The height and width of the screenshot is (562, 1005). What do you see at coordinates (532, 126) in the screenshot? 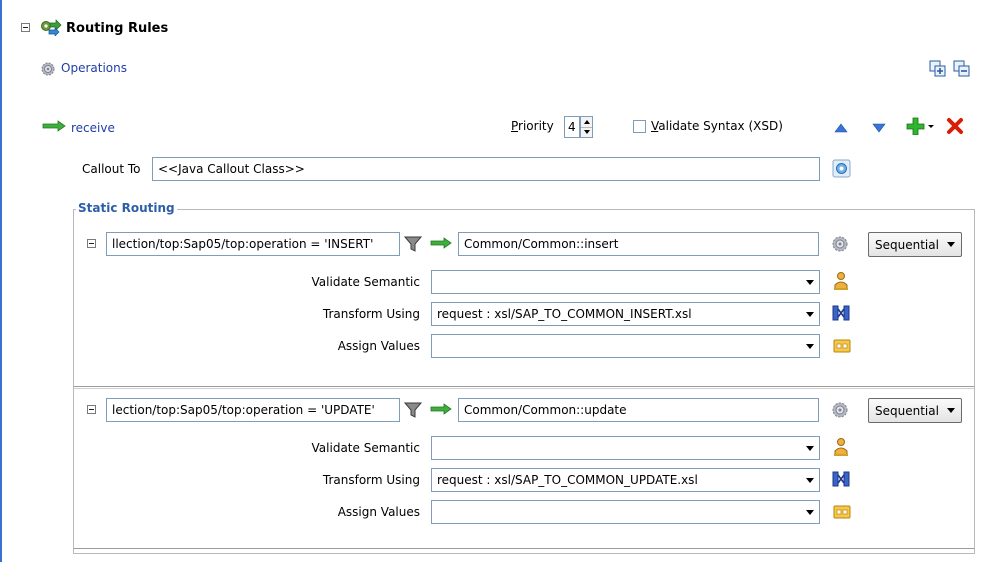
I see `priority-label: Priority` at bounding box center [532, 126].